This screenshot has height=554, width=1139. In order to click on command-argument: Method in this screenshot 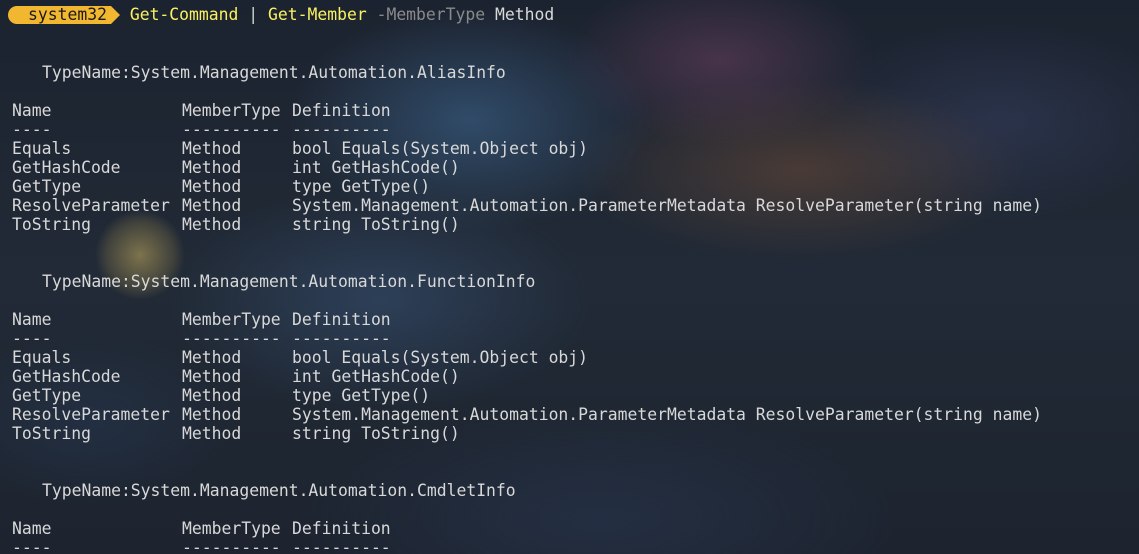, I will do `click(525, 14)`.